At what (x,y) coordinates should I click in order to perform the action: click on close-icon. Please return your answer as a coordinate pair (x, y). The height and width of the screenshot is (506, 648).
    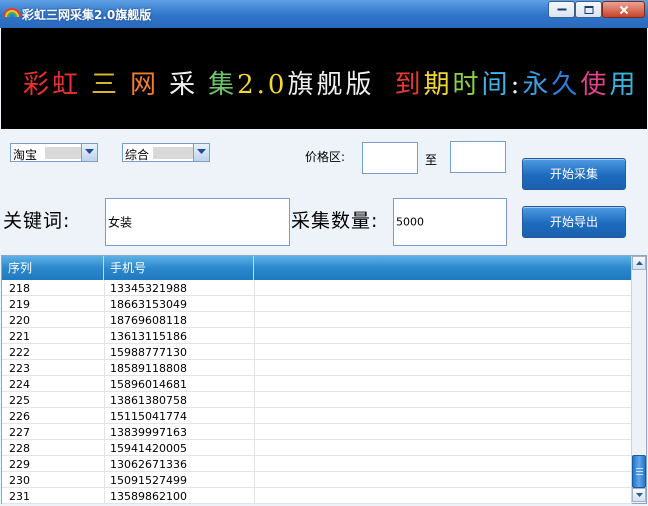
    Looking at the image, I should click on (623, 9).